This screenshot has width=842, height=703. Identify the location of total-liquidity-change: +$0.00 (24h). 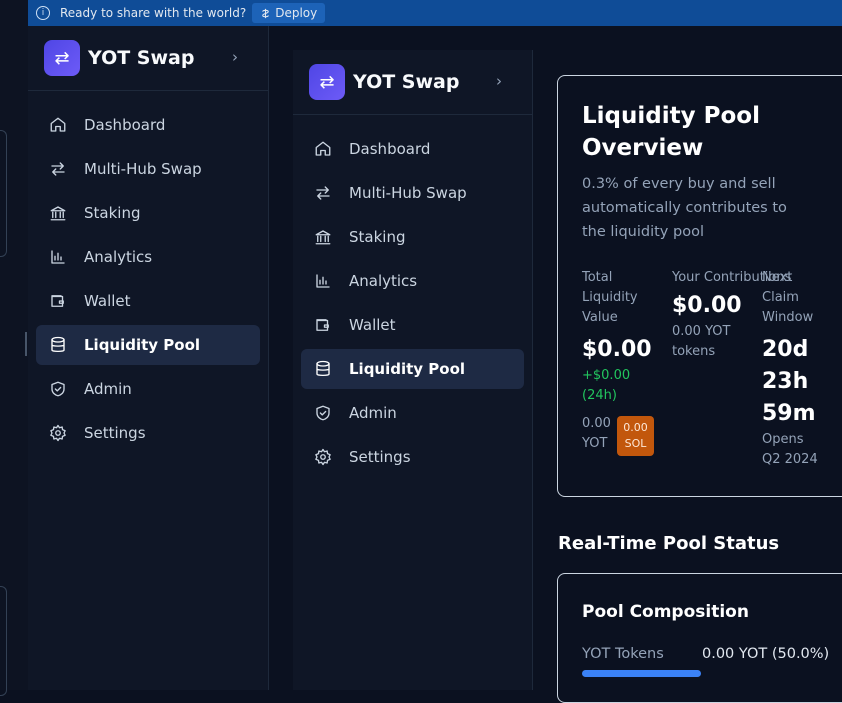
(606, 385).